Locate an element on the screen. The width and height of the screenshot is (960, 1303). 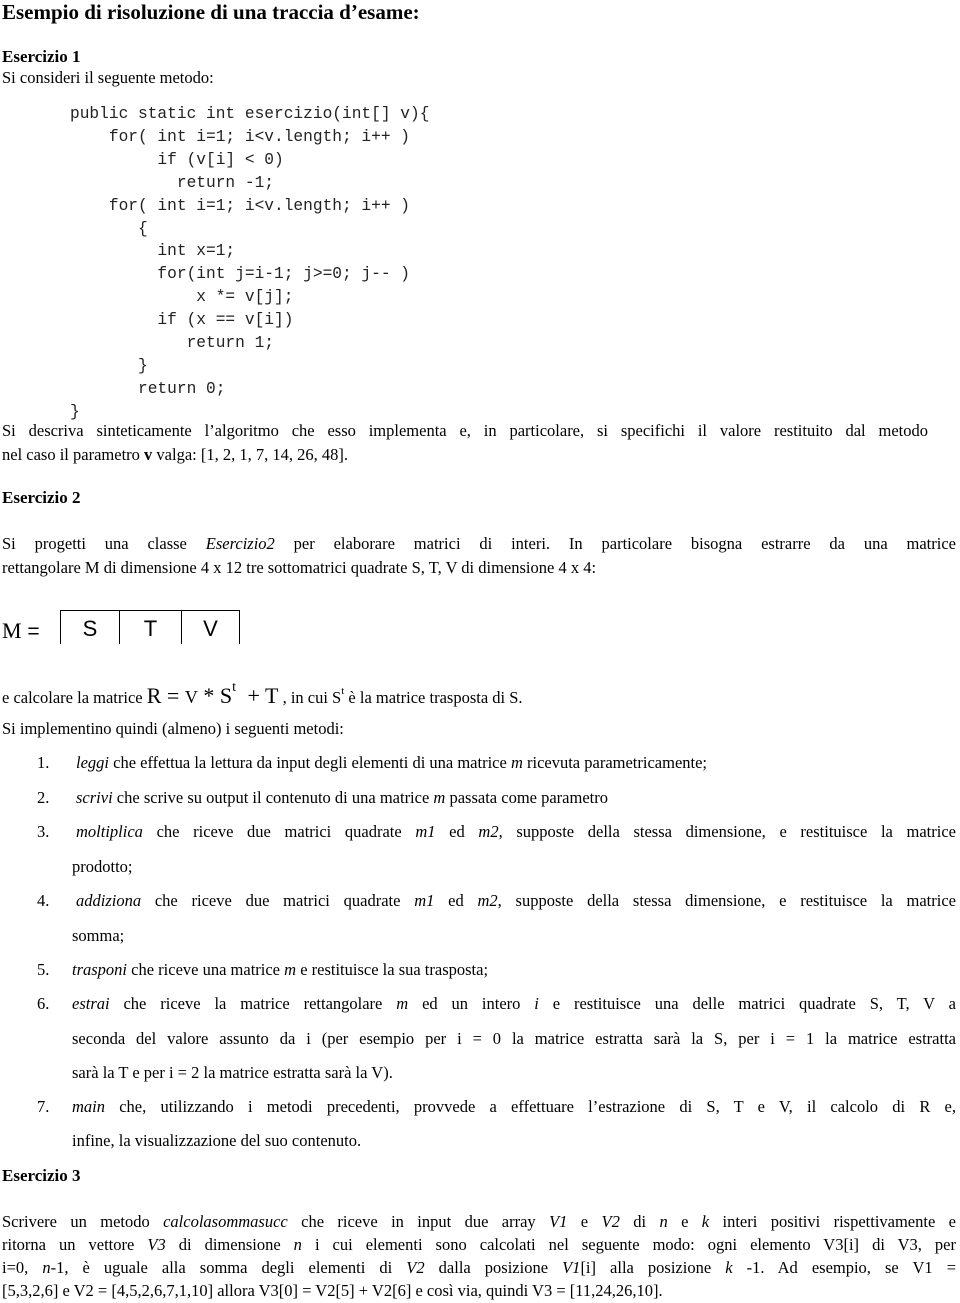
matrix-cell-s: S is located at coordinates (89, 627).